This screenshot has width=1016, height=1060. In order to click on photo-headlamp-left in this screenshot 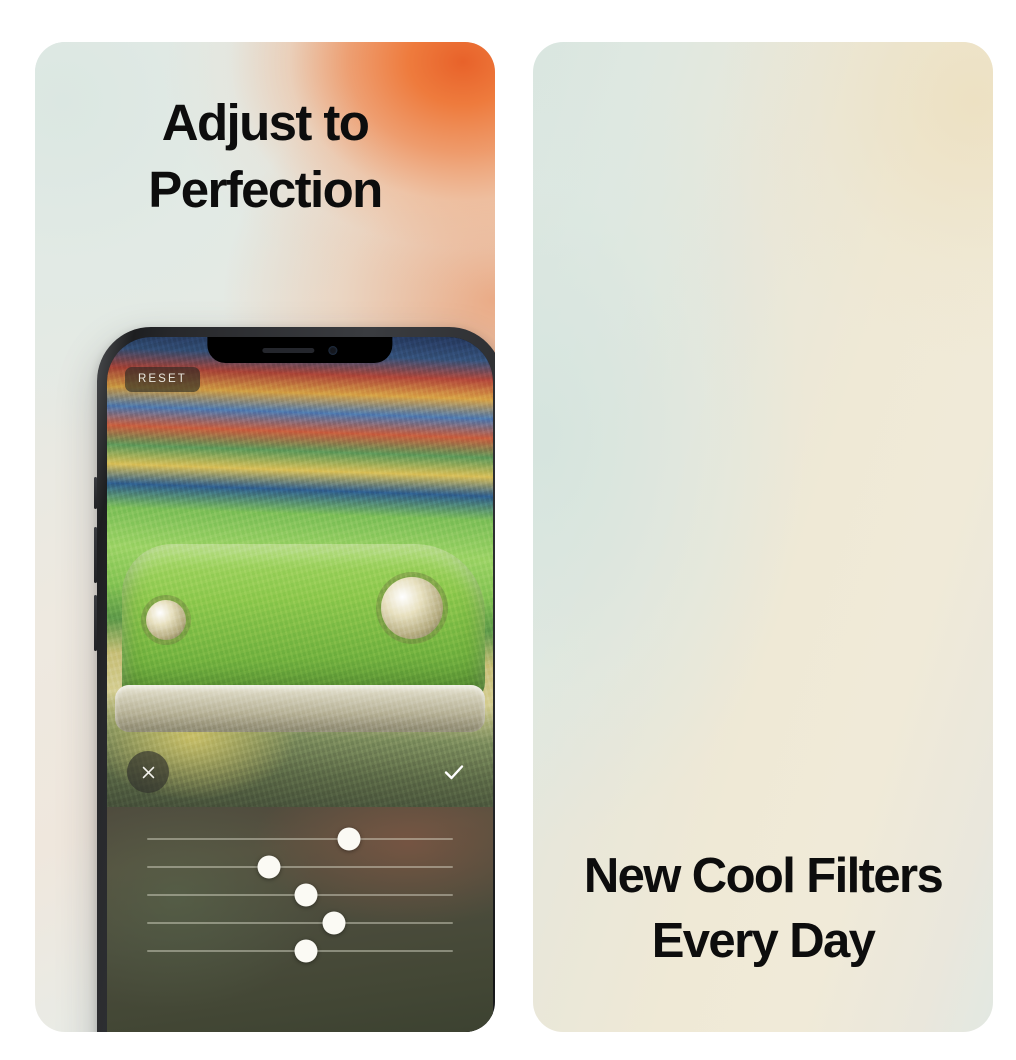, I will do `click(165, 620)`.